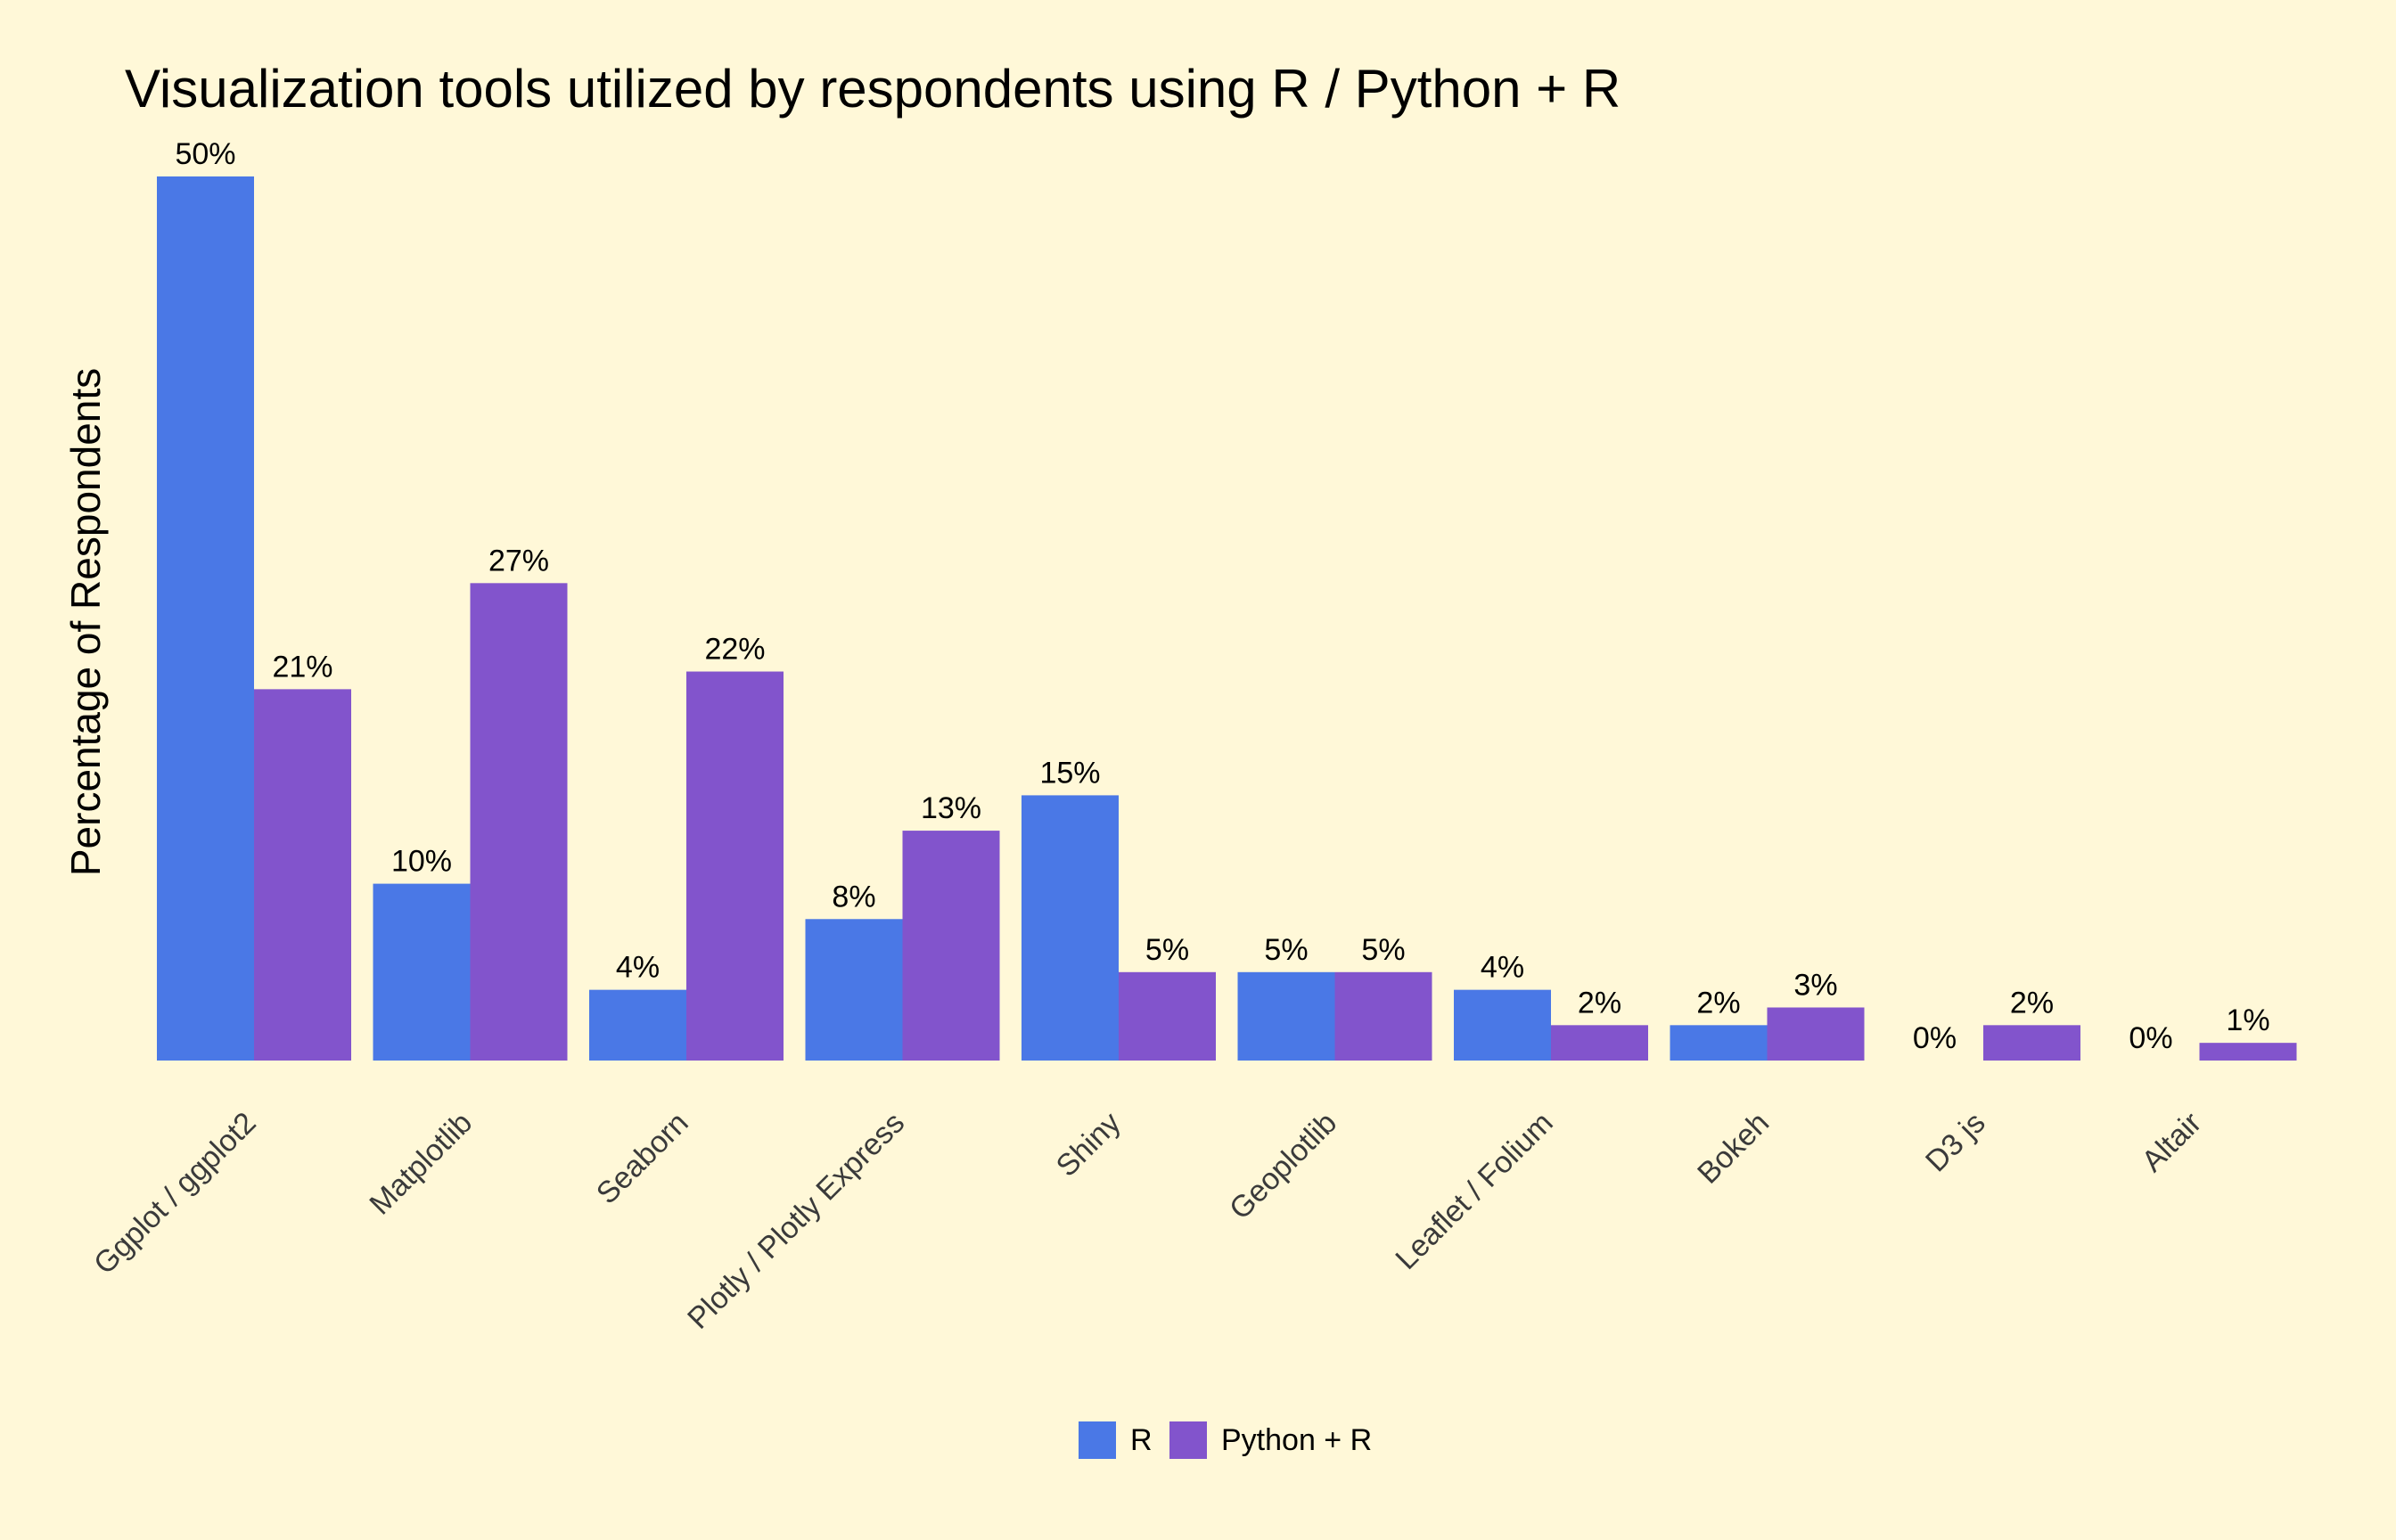 The width and height of the screenshot is (2396, 1540). What do you see at coordinates (951, 808) in the screenshot?
I see `data-label-python-r-3: 13%` at bounding box center [951, 808].